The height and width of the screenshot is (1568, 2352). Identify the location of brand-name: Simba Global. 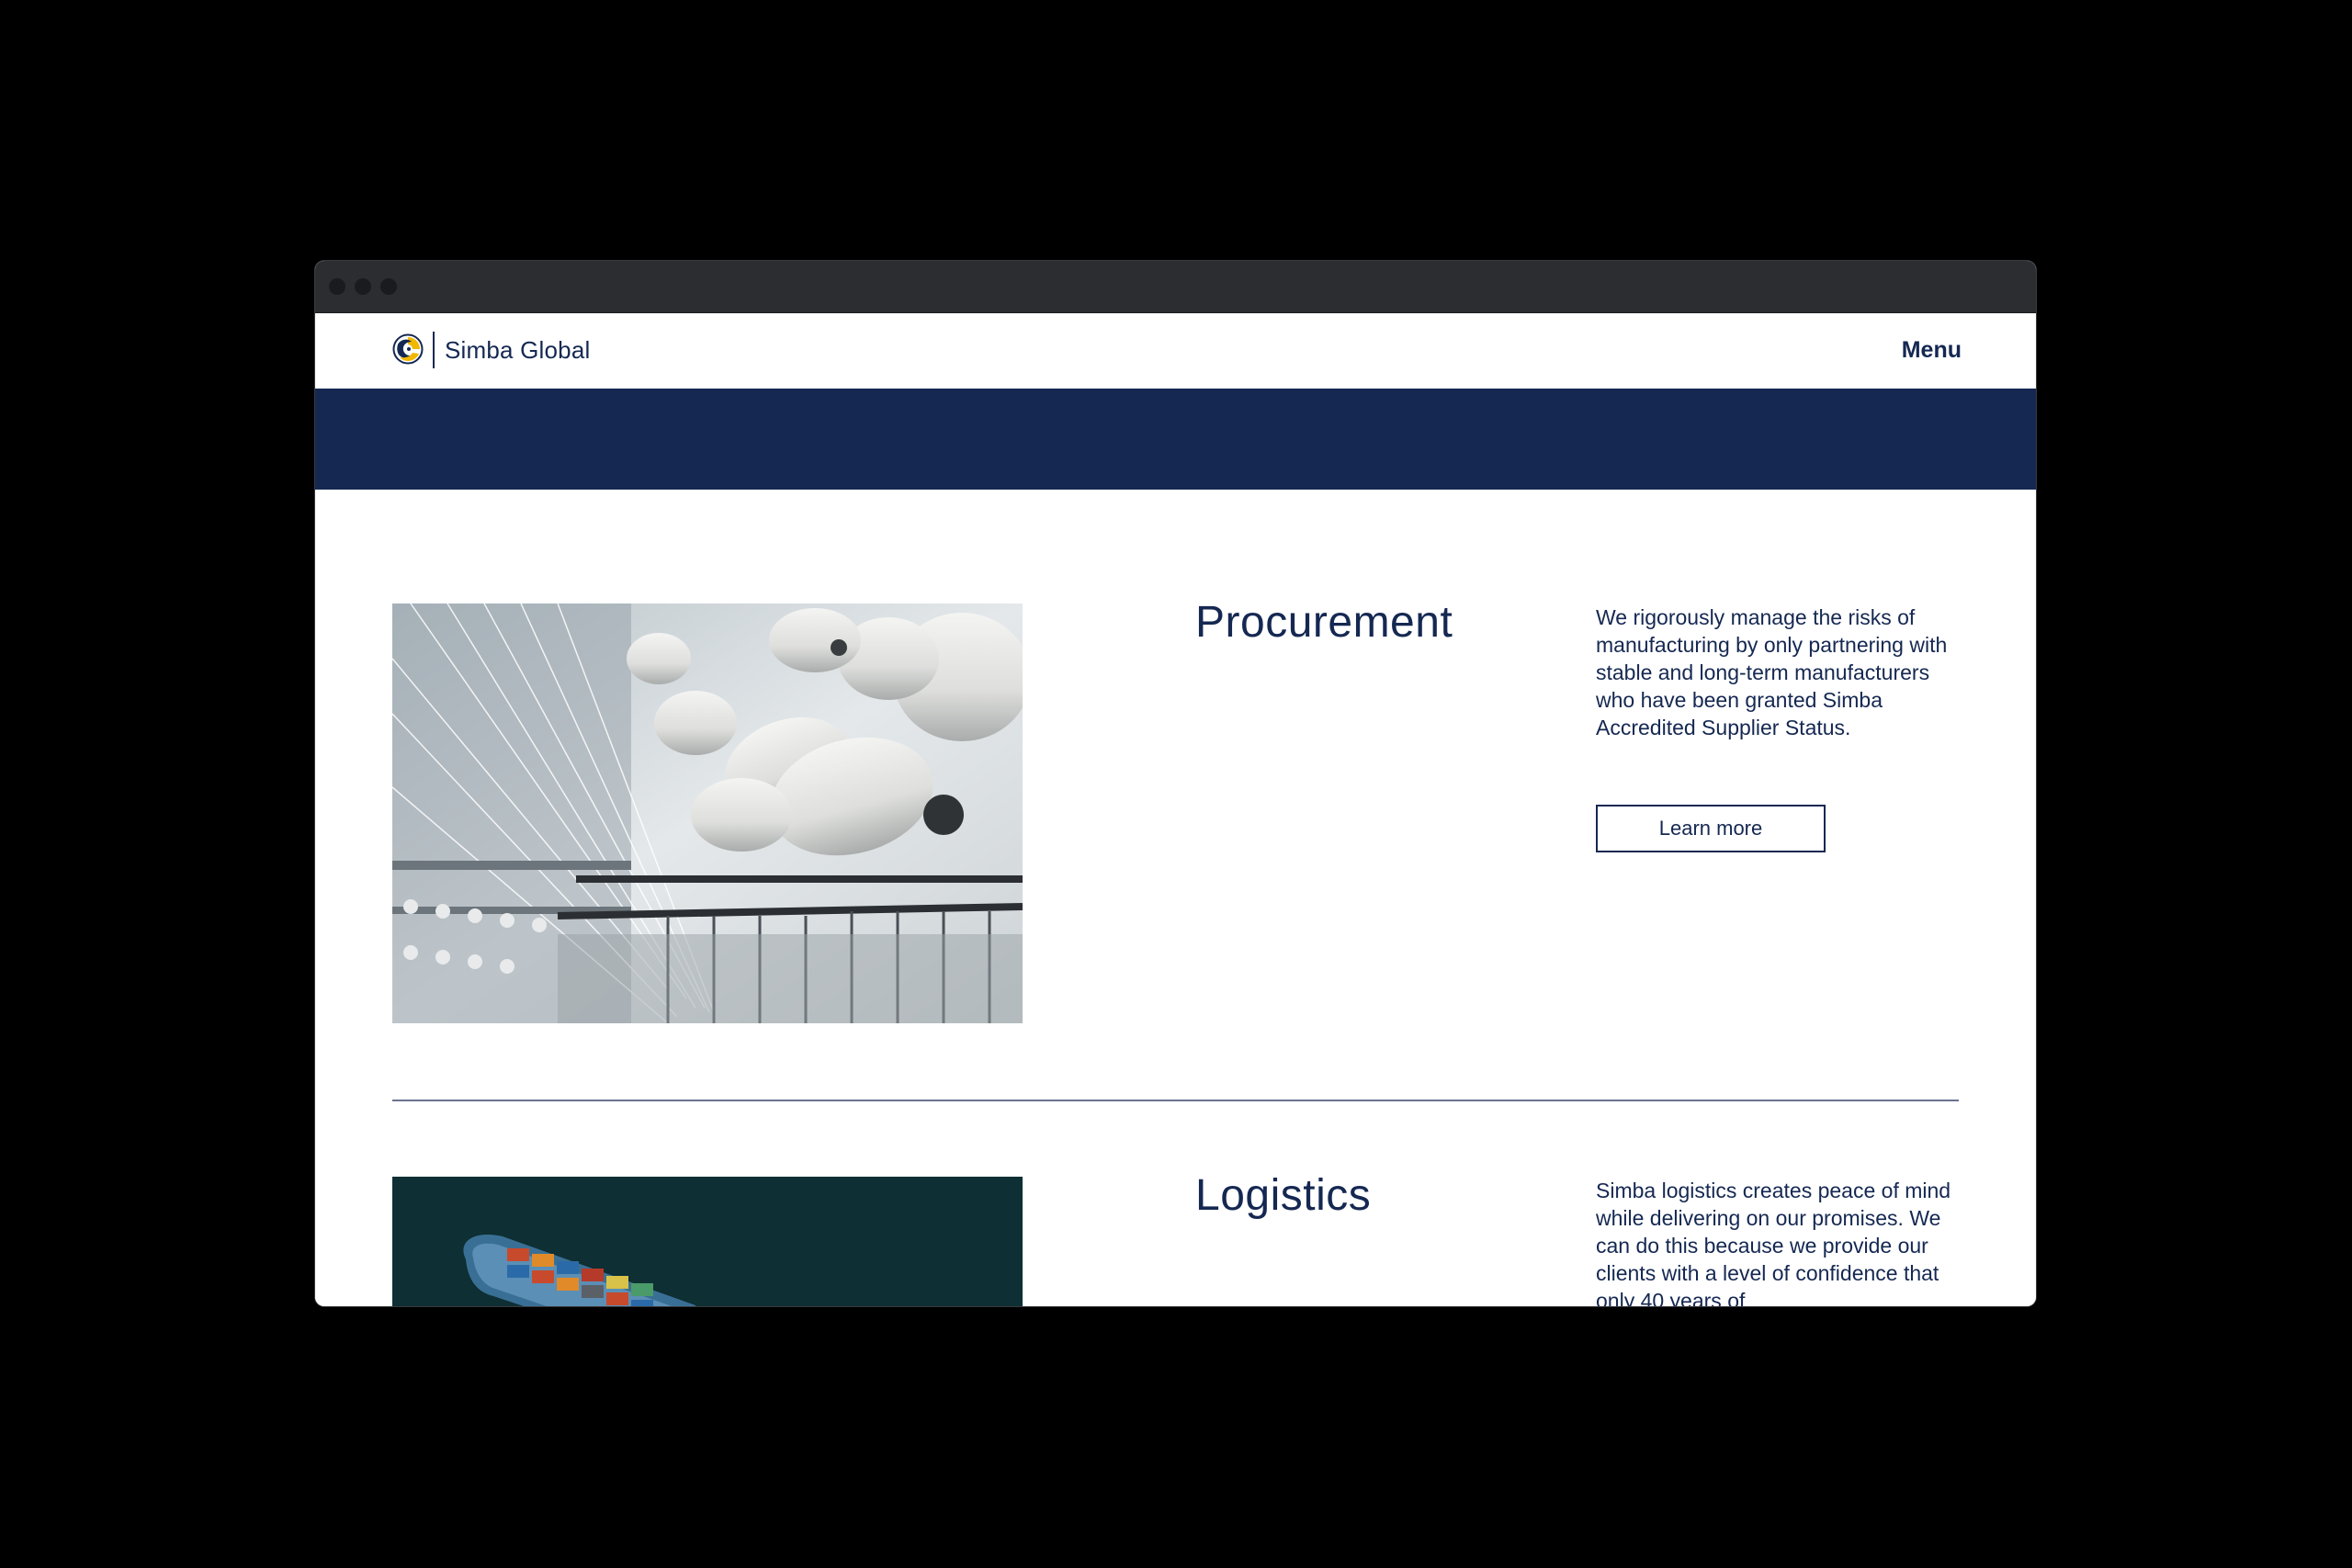
(517, 350).